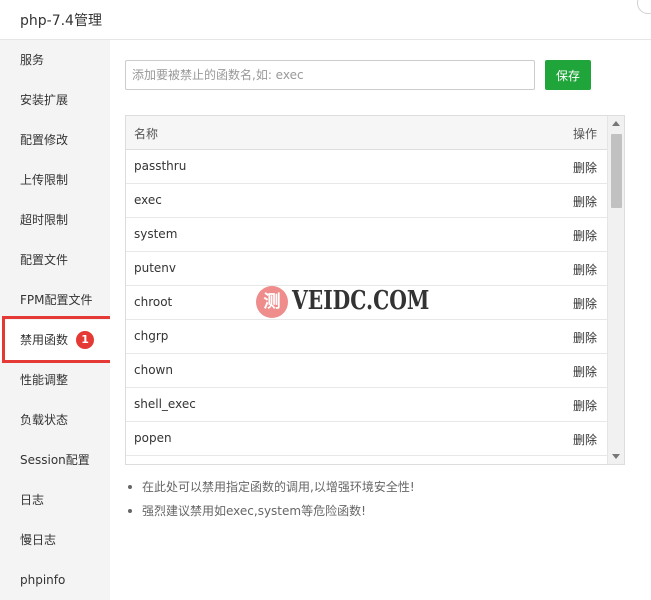  What do you see at coordinates (615, 290) in the screenshot?
I see `table-scrollbar` at bounding box center [615, 290].